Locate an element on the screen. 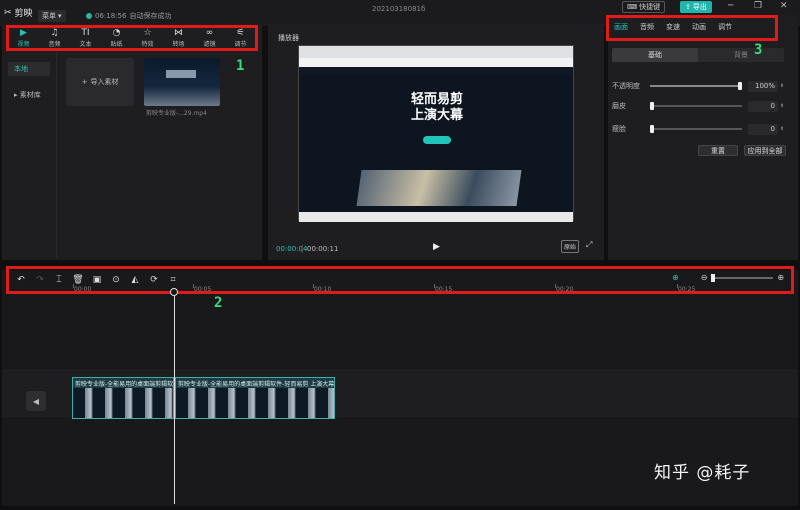 The width and height of the screenshot is (800, 510). annotation-2: 2 is located at coordinates (218, 303).